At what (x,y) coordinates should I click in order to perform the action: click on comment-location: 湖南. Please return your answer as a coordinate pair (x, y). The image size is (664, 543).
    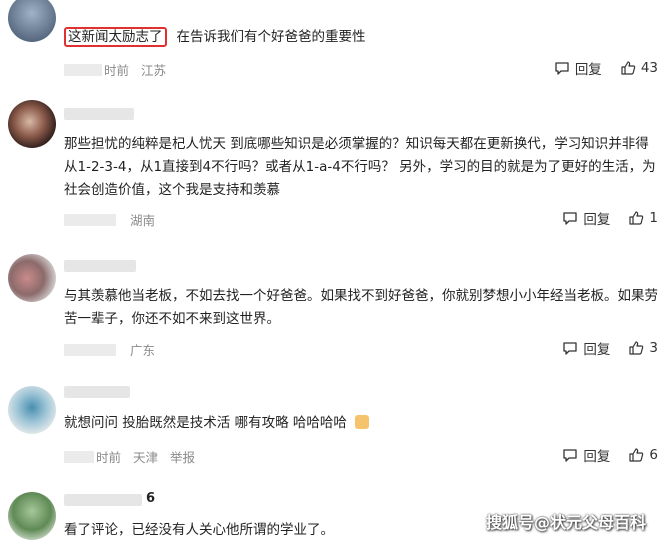
    Looking at the image, I should click on (143, 220).